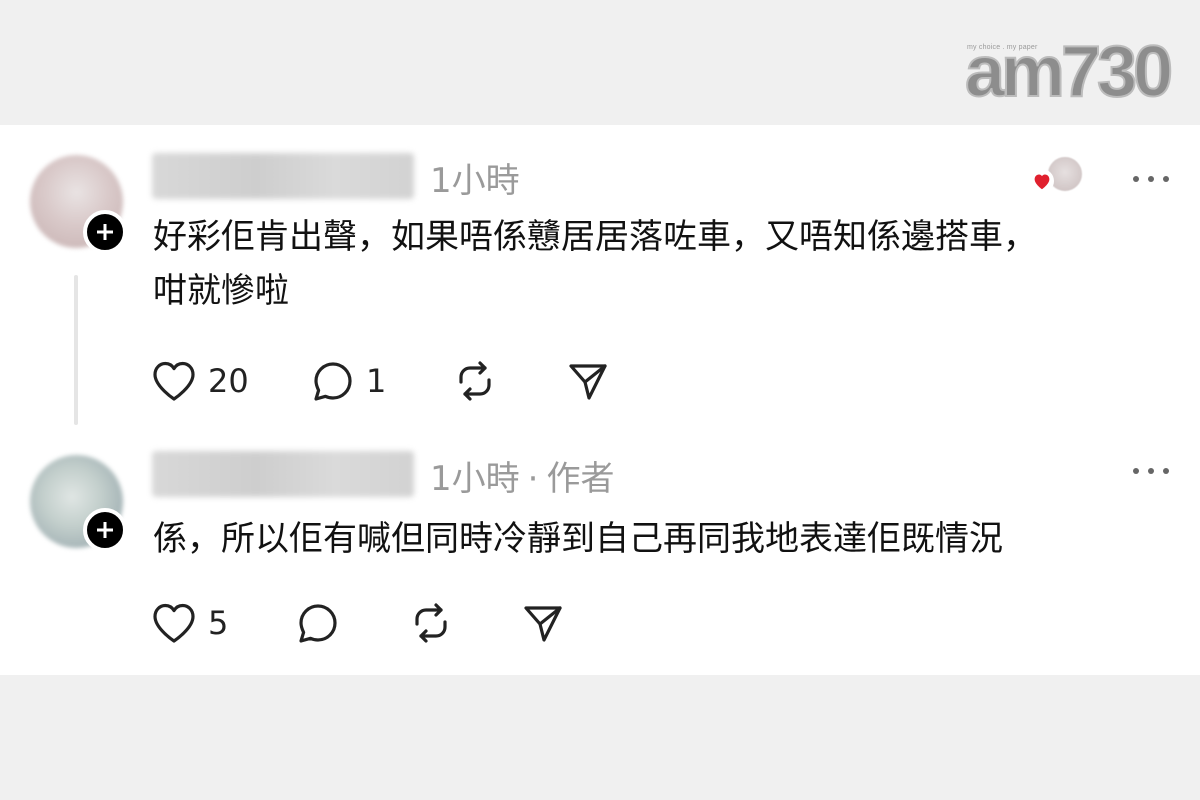 This screenshot has height=800, width=1200. I want to click on comment-text-line: 係，所以佢有喊但同時冷靜到自己再同我地表達佢既情況, so click(578, 539).